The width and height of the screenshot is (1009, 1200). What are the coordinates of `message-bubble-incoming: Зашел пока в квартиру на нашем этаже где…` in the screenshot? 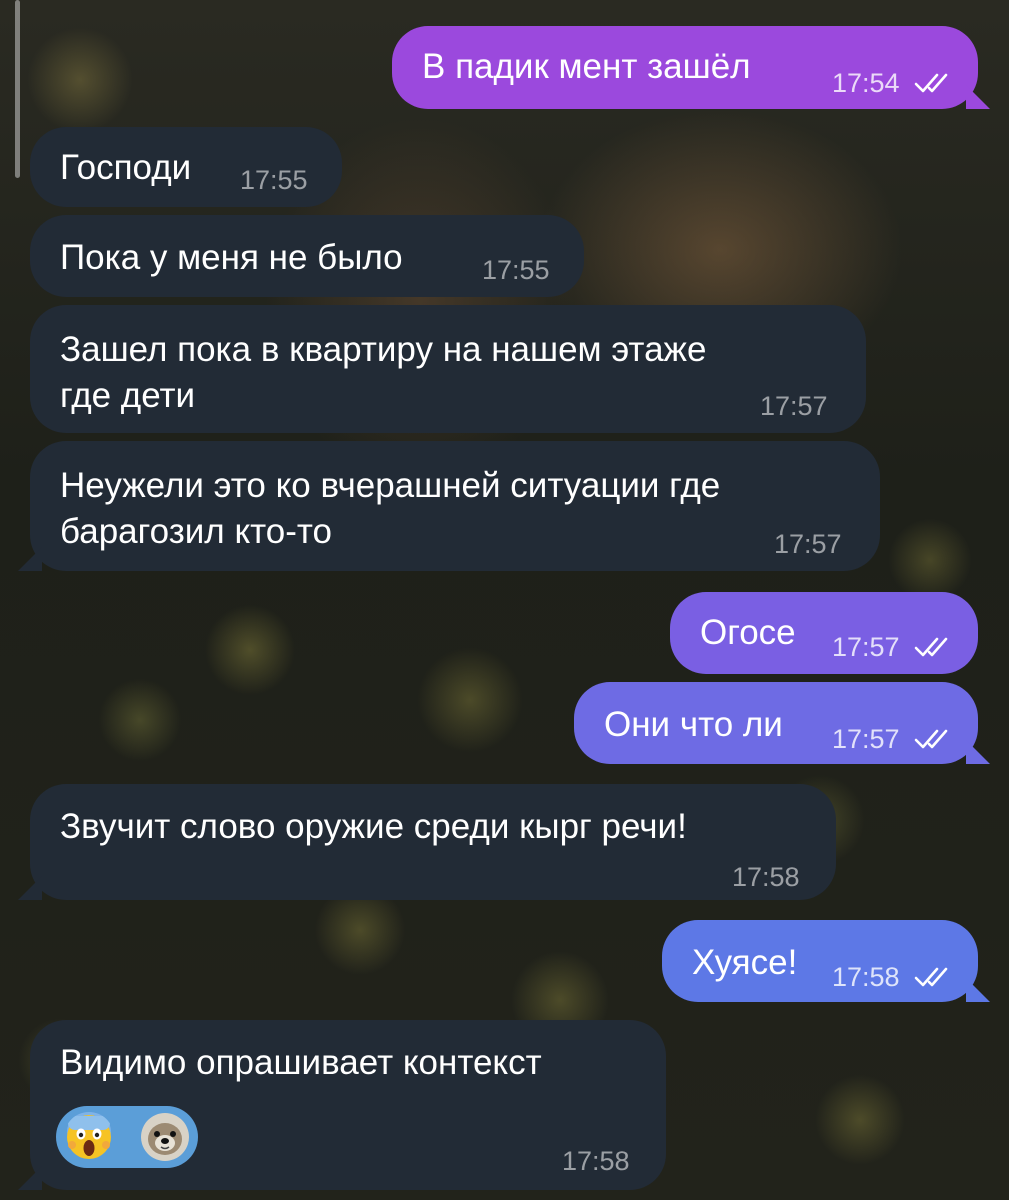 It's located at (448, 369).